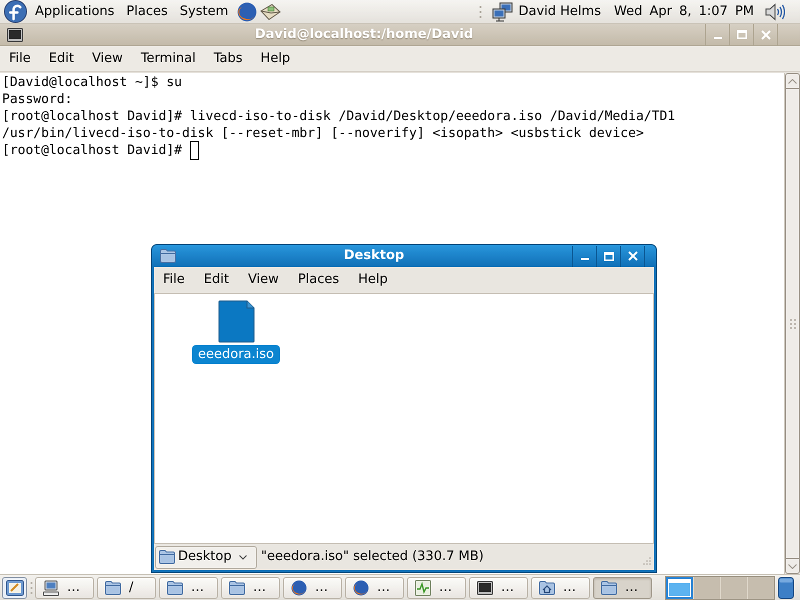  What do you see at coordinates (372, 557) in the screenshot?
I see `status-text: "eeedora.iso" selected (330.7 MB)` at bounding box center [372, 557].